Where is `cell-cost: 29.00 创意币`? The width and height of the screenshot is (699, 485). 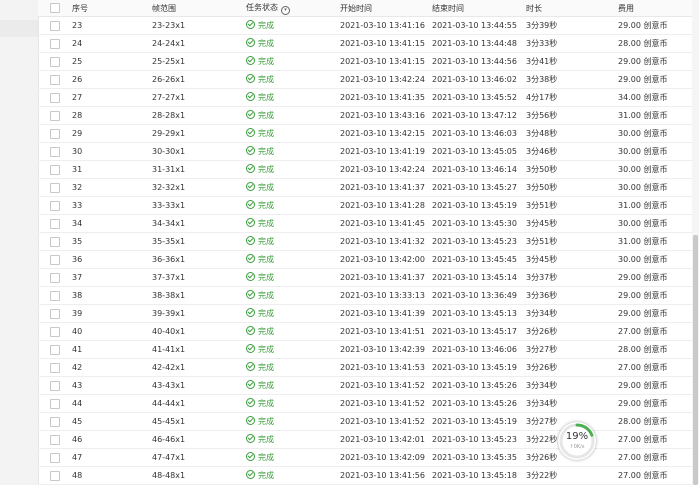
cell-cost: 29.00 创意币 is located at coordinates (655, 25).